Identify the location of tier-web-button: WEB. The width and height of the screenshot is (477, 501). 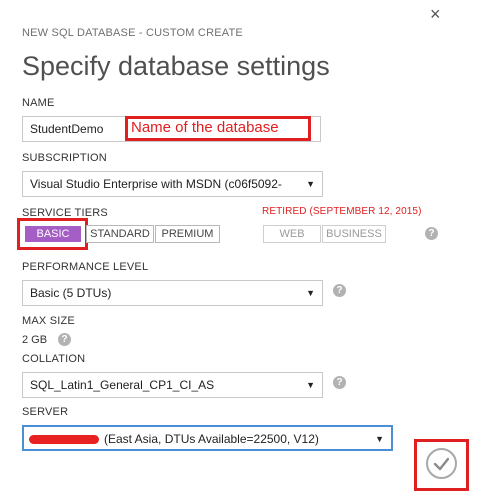
(292, 234).